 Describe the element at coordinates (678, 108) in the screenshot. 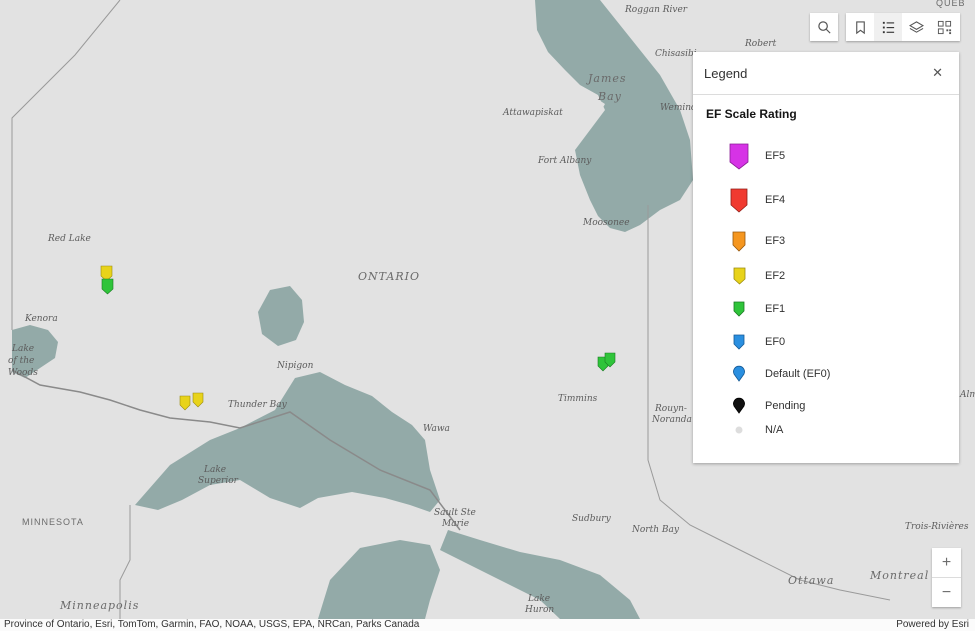

I see `label-wemindji: Wemind` at that location.